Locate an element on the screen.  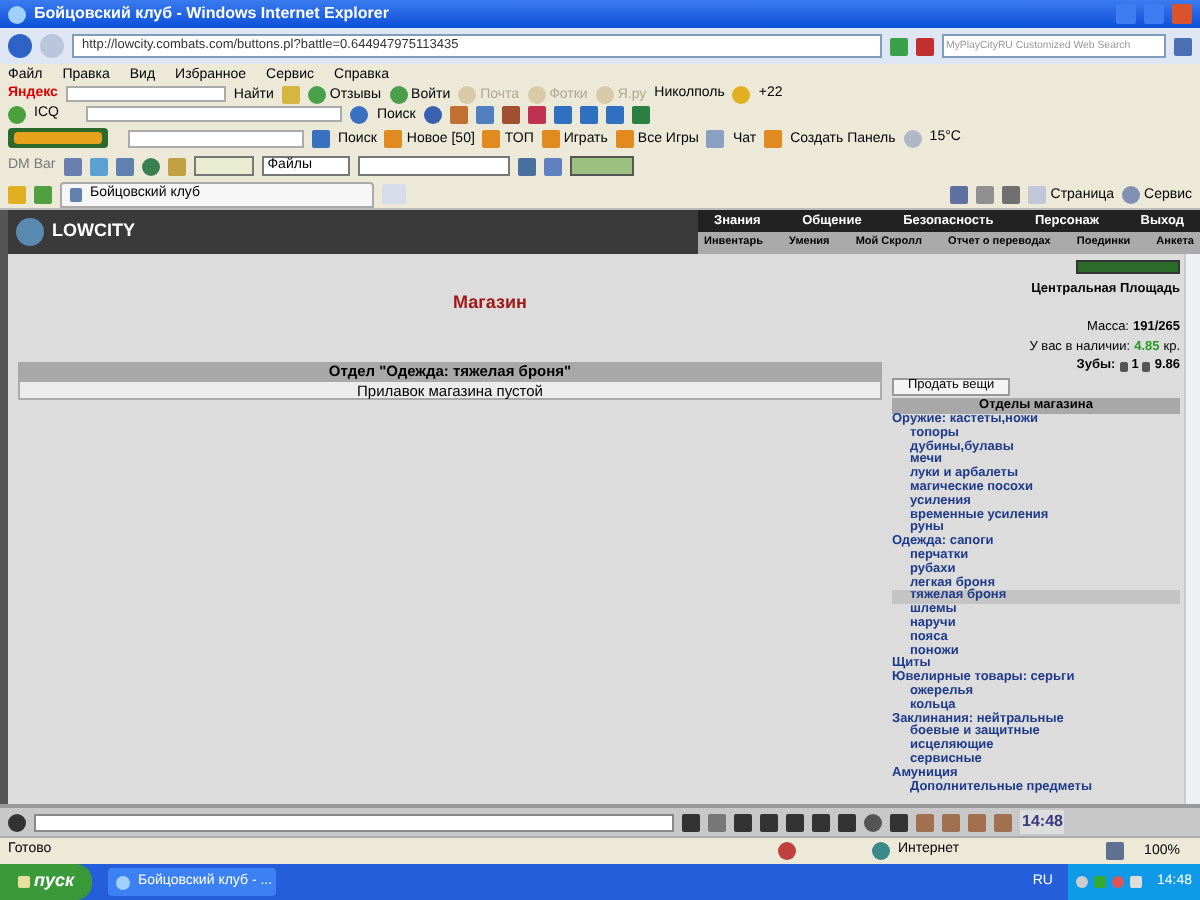
window-title: Бойцовский клуб - Windows Internet Explorer is located at coordinates (211, 14).